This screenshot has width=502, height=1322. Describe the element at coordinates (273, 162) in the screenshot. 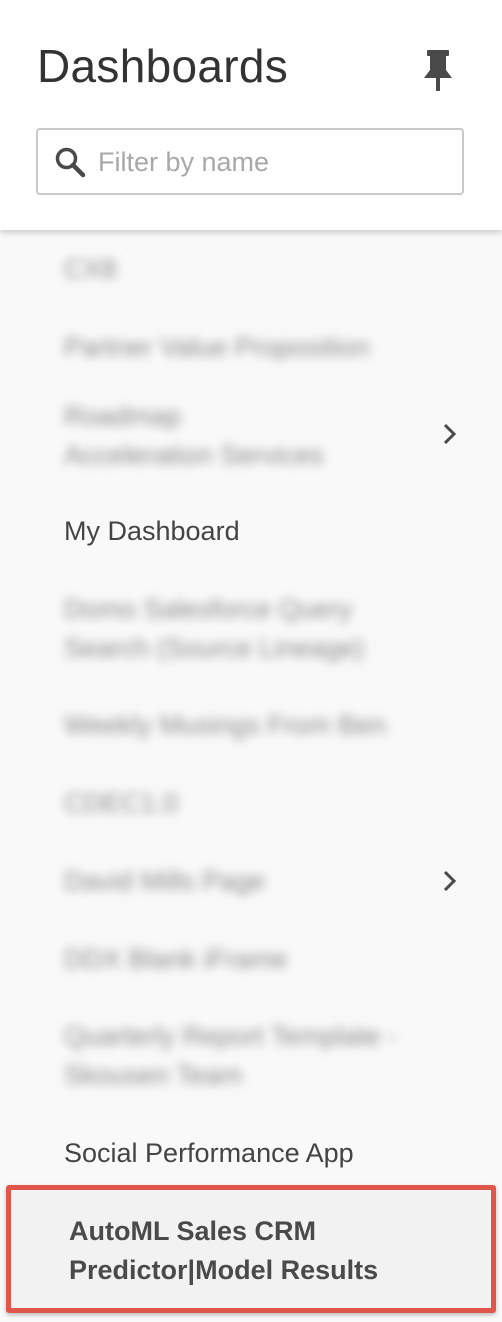

I see `search-input` at that location.